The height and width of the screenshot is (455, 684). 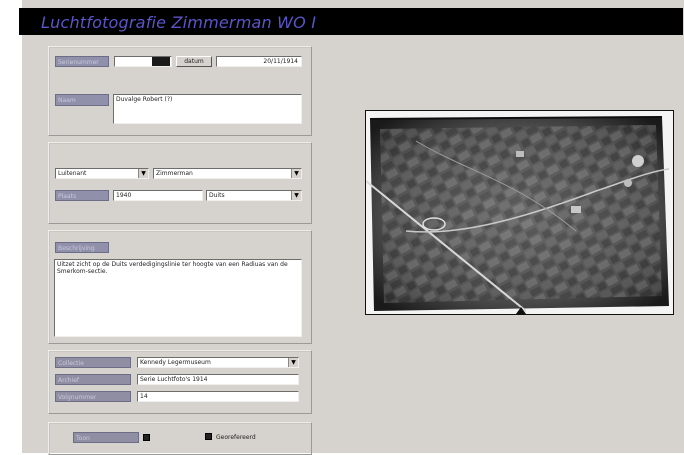 What do you see at coordinates (174, 173) in the screenshot?
I see `unit-value: Zimmerman` at bounding box center [174, 173].